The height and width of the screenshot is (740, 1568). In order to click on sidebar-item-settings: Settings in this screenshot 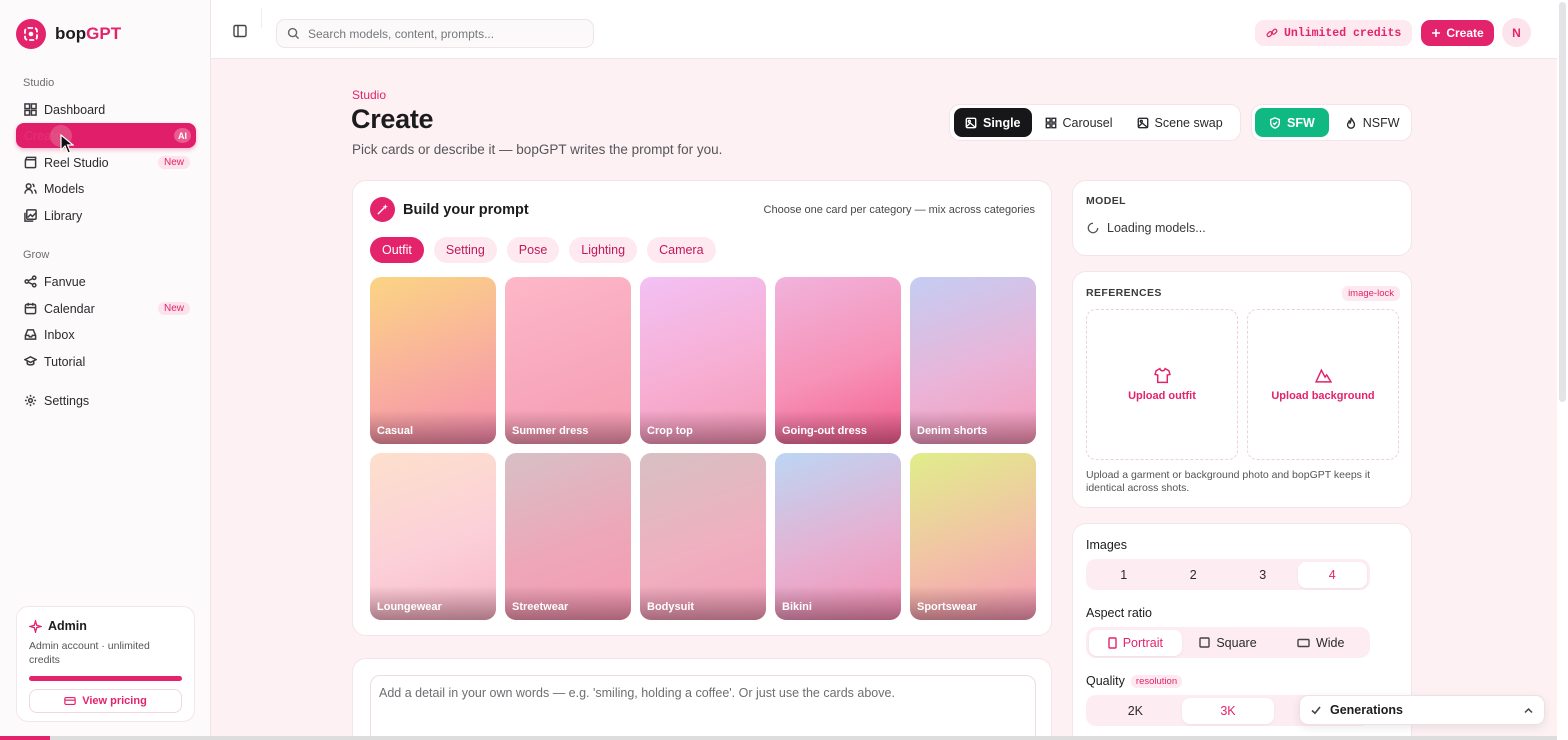, I will do `click(106, 400)`.